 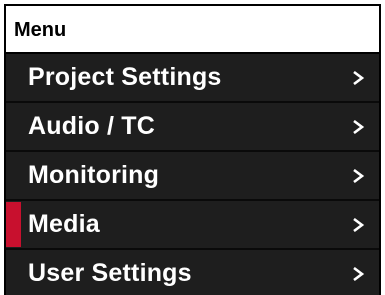 I want to click on menu-item-user-settings: User Settings, so click(x=192, y=272).